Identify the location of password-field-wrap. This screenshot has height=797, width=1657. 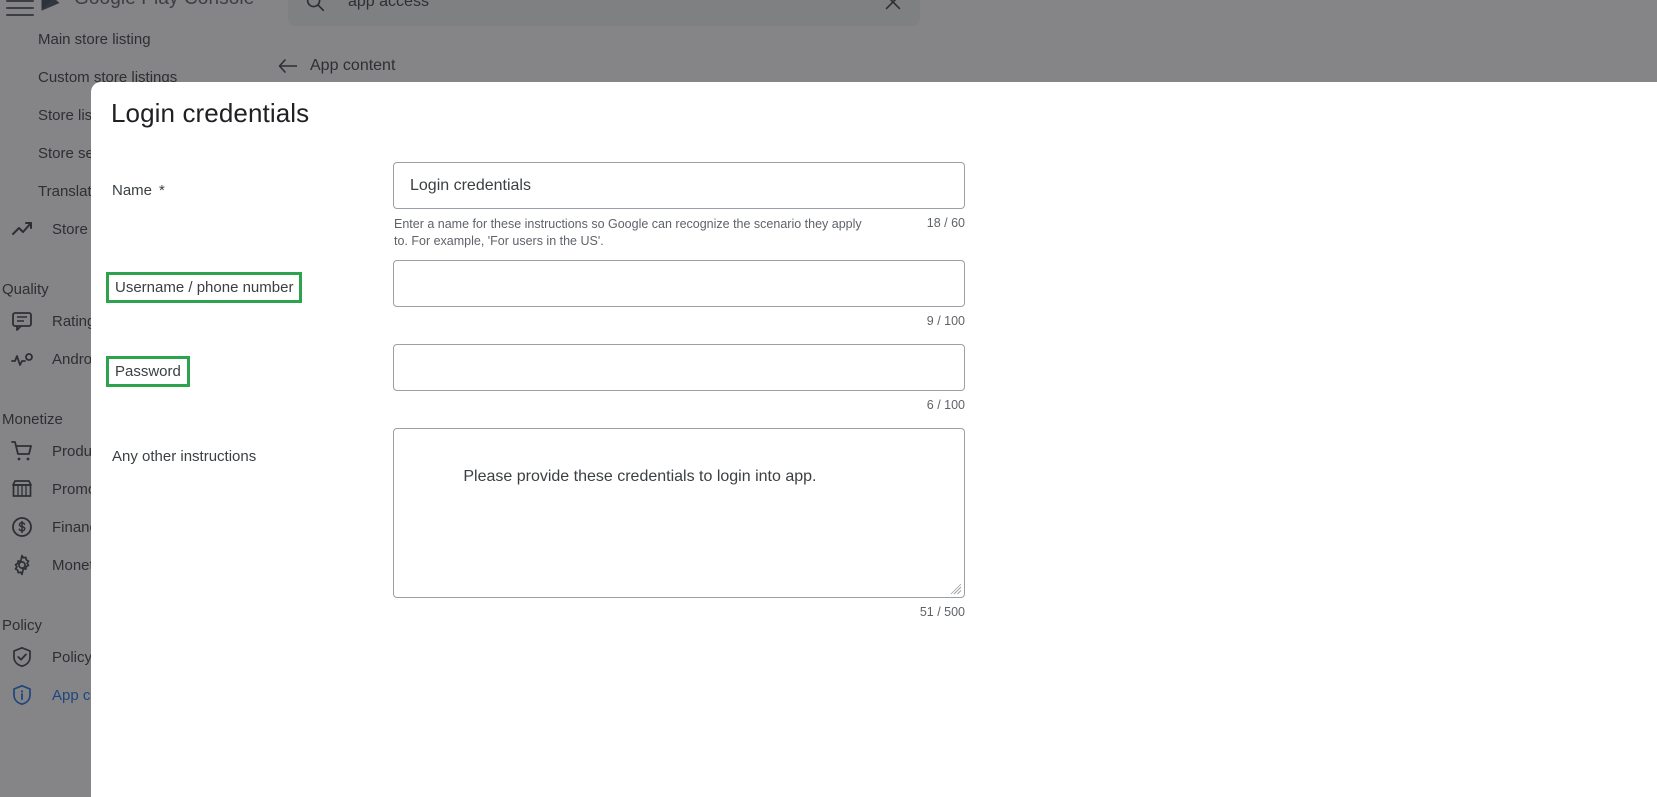
(679, 367).